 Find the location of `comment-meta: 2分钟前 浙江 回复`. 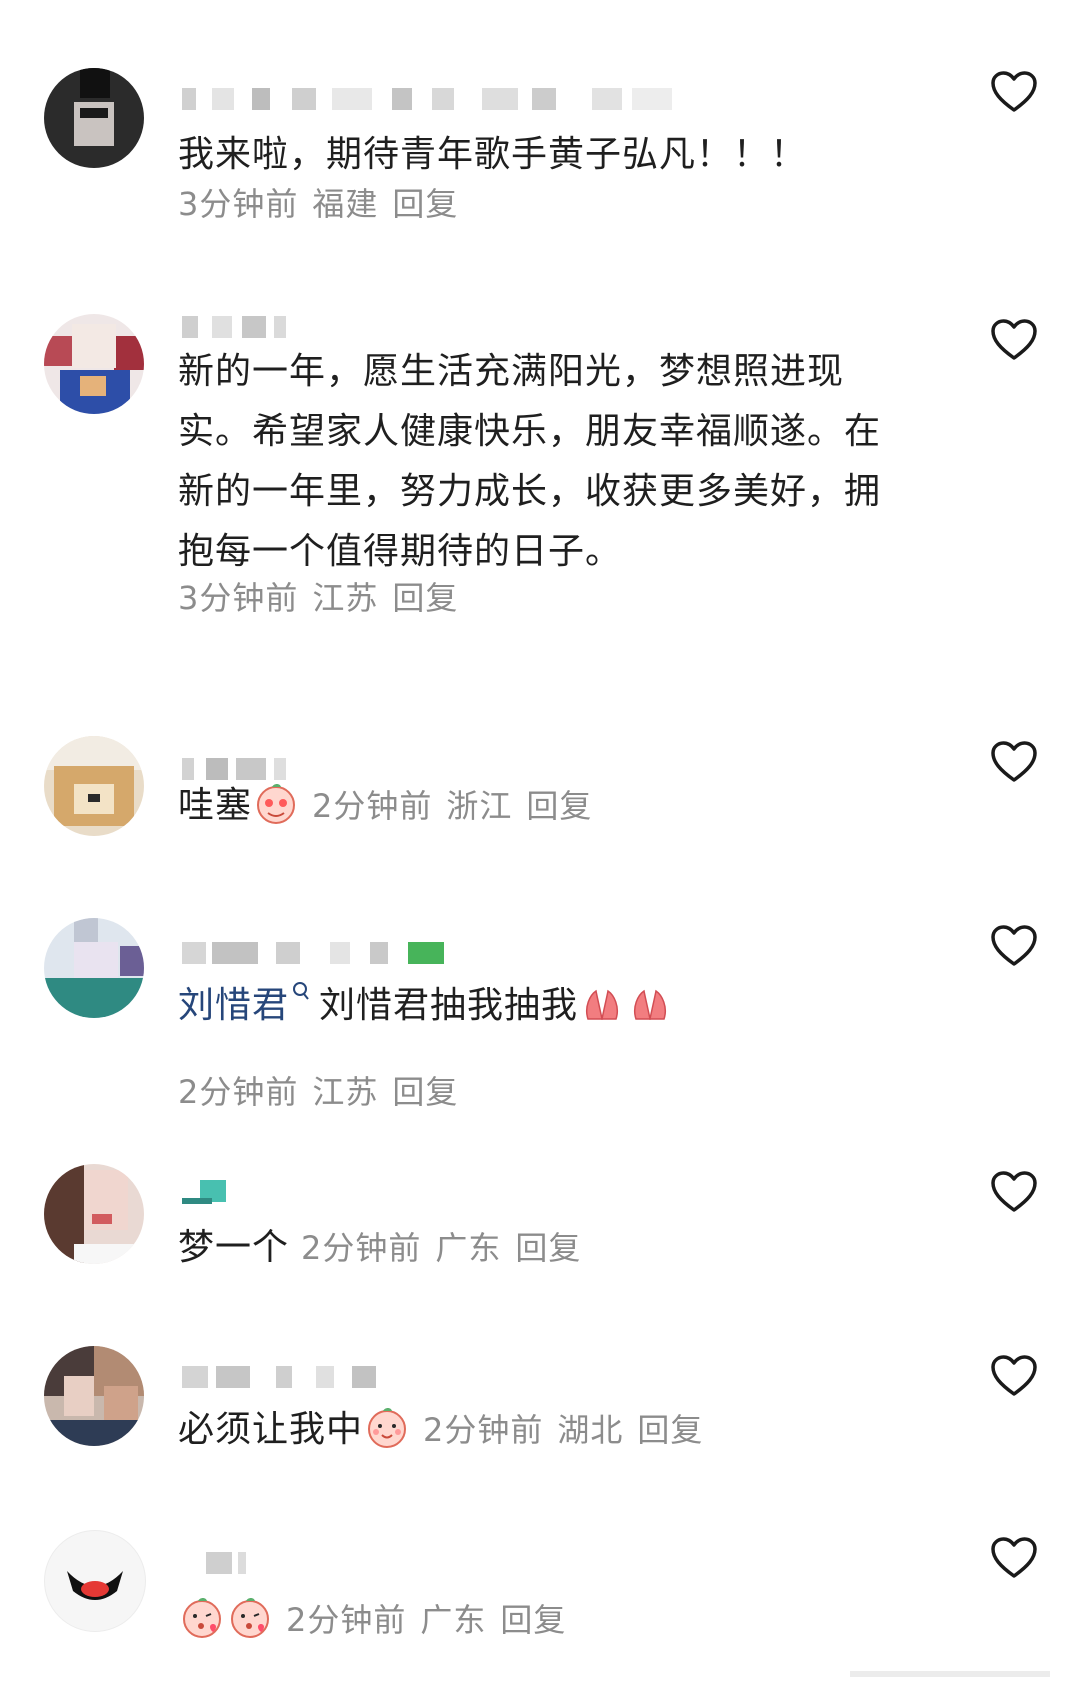

comment-meta: 2分钟前 浙江 回复 is located at coordinates (459, 806).